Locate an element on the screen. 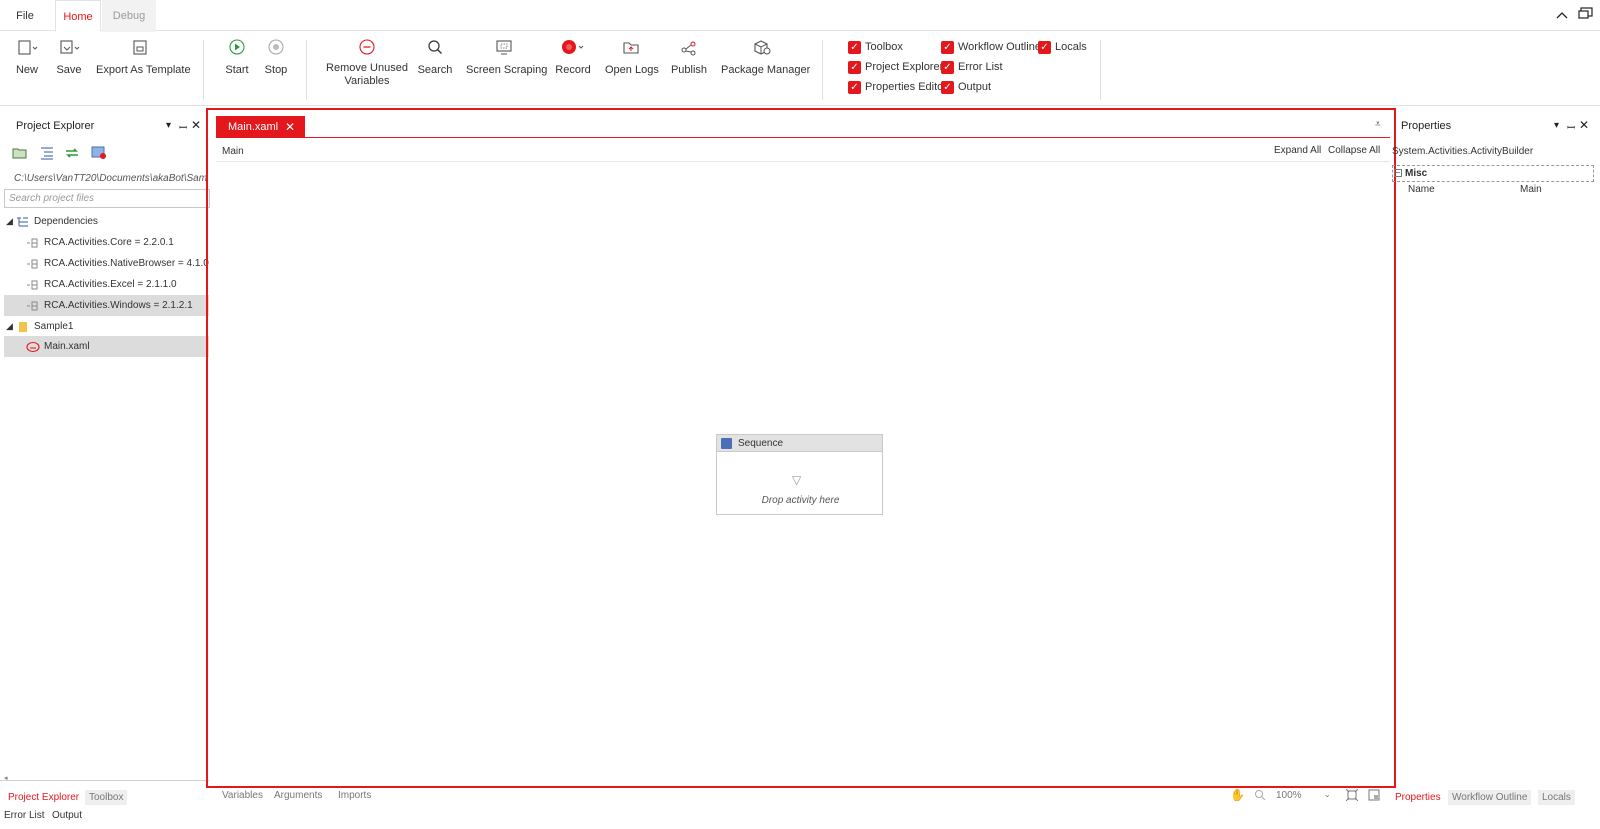 This screenshot has height=829, width=1600. tab-imports: Imports is located at coordinates (354, 795).